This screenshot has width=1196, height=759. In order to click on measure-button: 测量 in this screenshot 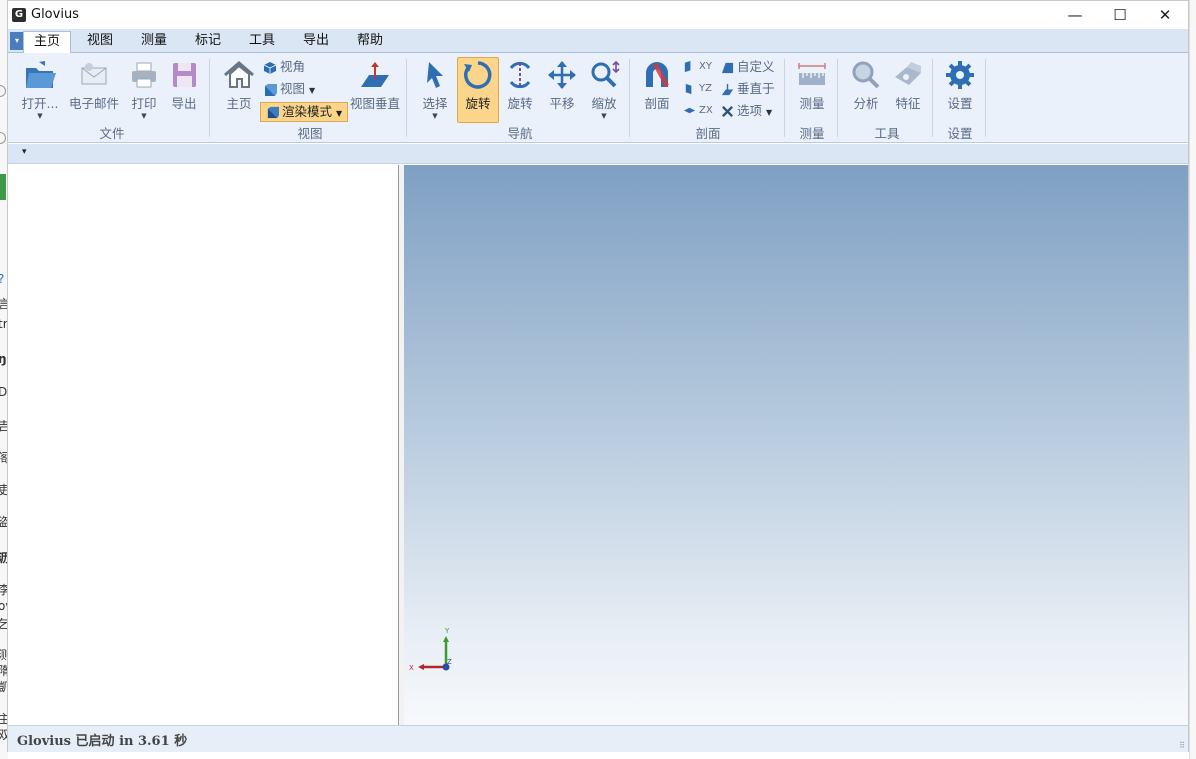, I will do `click(812, 85)`.